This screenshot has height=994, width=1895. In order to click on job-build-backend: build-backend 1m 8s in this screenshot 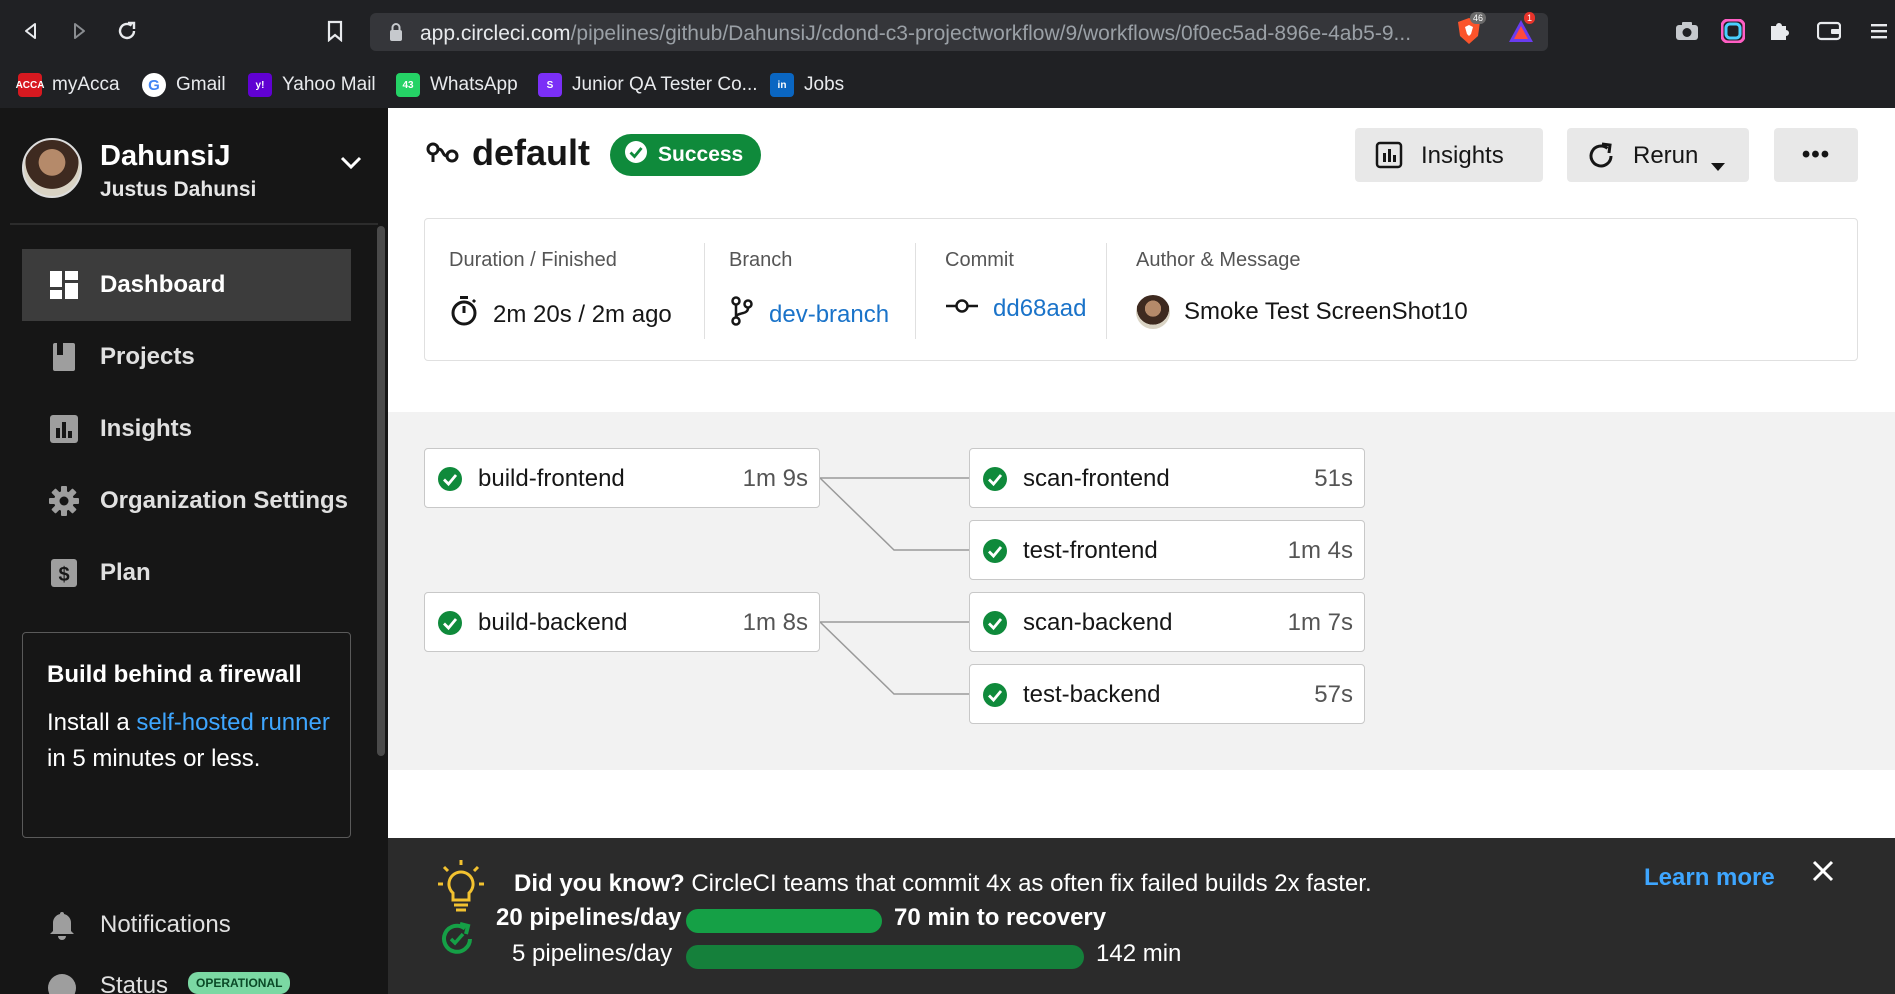, I will do `click(622, 622)`.